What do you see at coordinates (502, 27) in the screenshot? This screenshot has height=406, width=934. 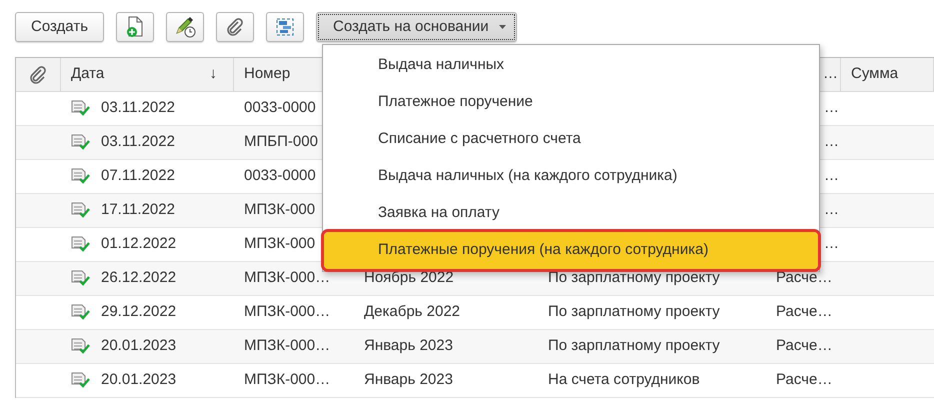 I see `caret-icon` at bounding box center [502, 27].